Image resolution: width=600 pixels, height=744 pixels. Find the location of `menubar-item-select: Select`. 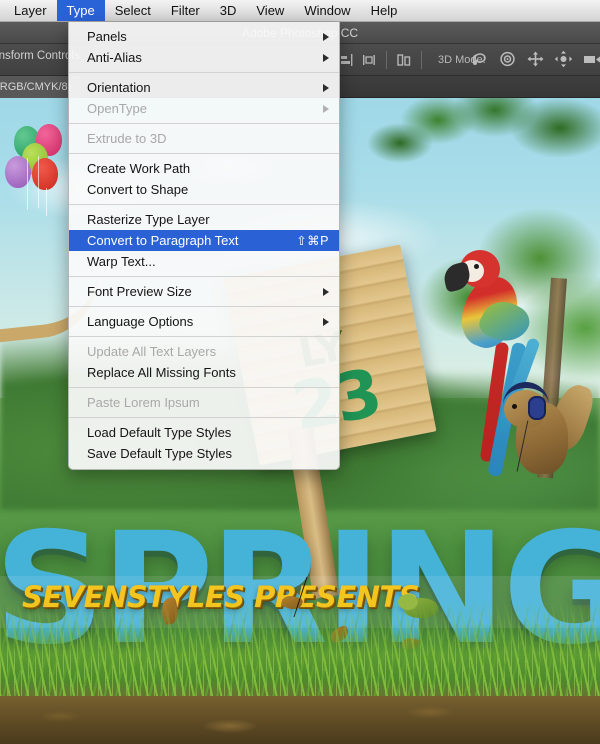

menubar-item-select: Select is located at coordinates (133, 10).